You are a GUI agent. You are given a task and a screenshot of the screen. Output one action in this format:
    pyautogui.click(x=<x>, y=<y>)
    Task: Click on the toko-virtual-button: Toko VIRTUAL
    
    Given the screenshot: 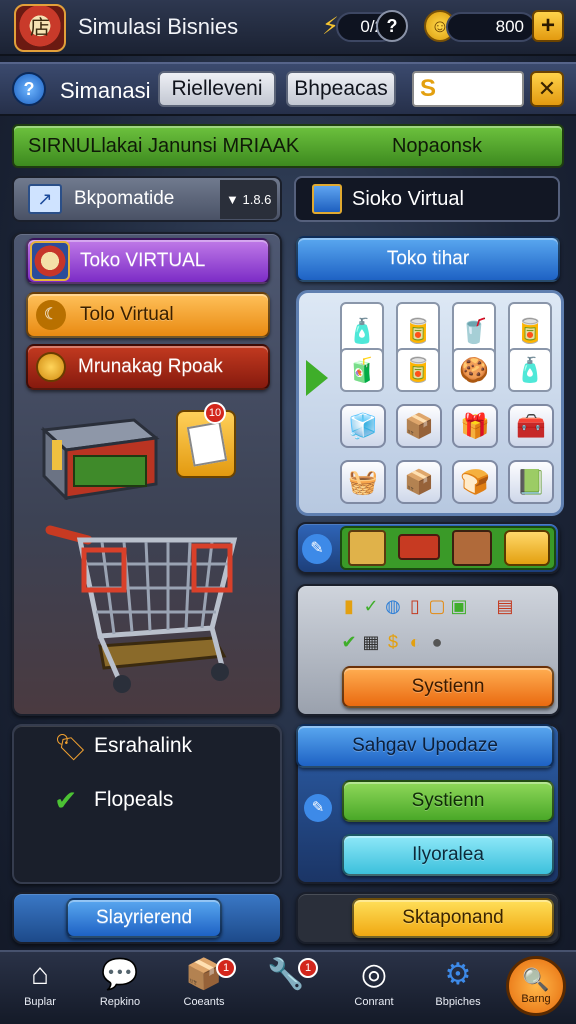 What is the action you would take?
    pyautogui.click(x=148, y=261)
    